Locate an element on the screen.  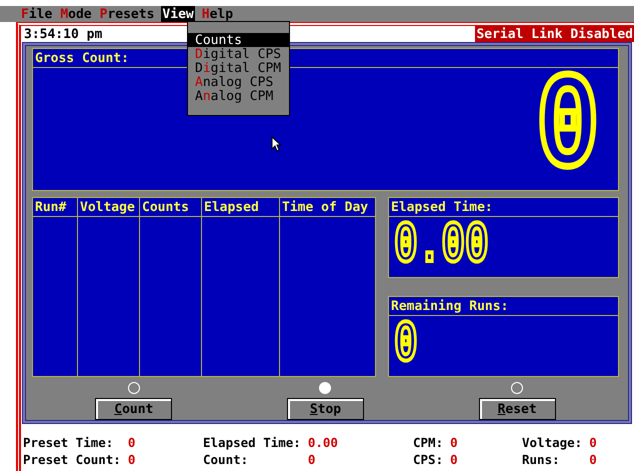
menu-item: View is located at coordinates (178, 14).